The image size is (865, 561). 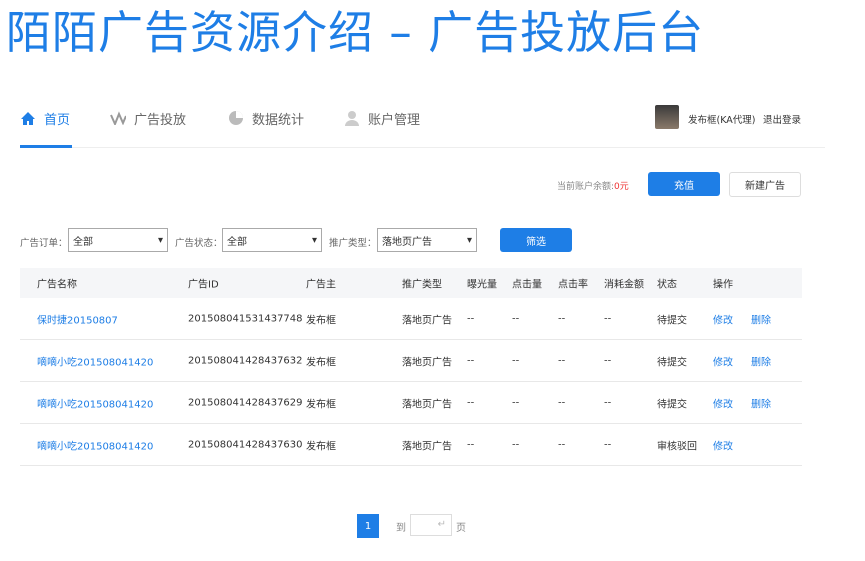 What do you see at coordinates (28, 118) in the screenshot?
I see `home-icon` at bounding box center [28, 118].